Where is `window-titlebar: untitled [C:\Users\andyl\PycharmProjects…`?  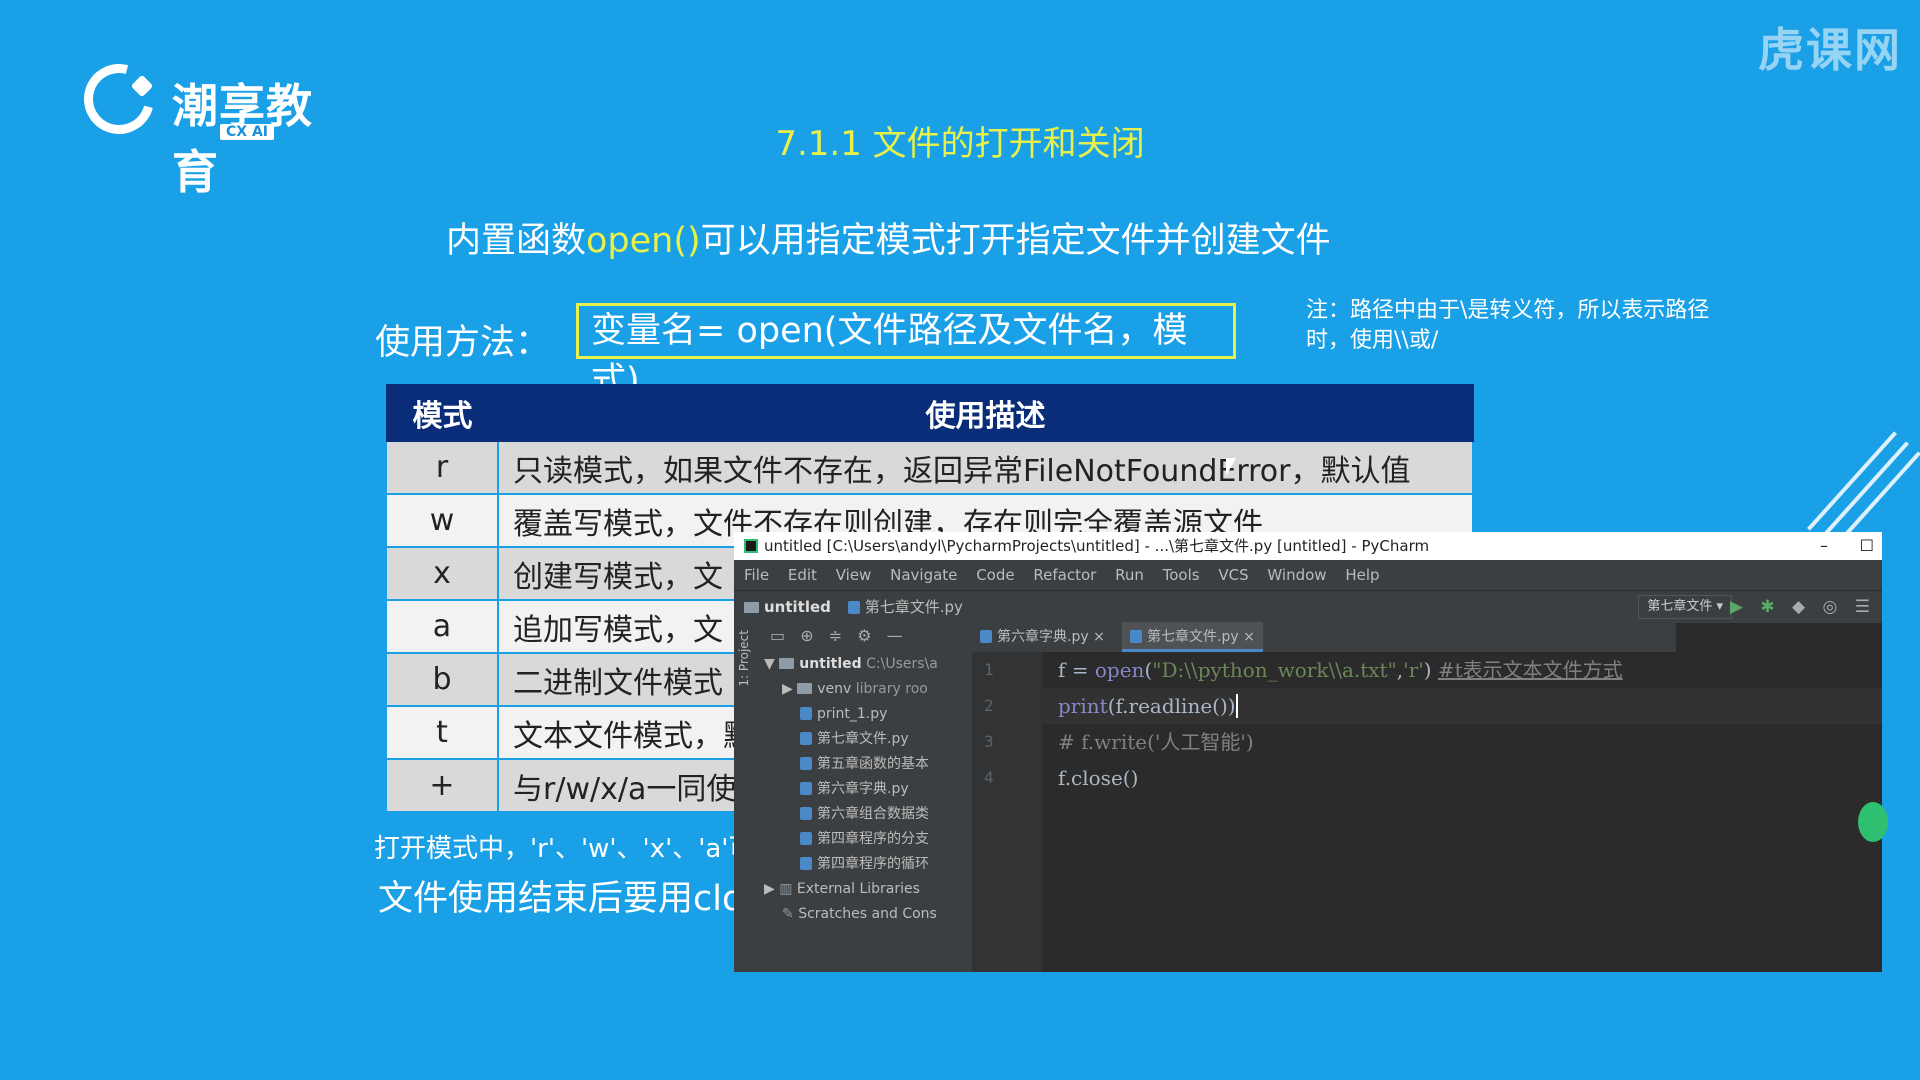 window-titlebar: untitled [C:\Users\andyl\PycharmProjects… is located at coordinates (1308, 546).